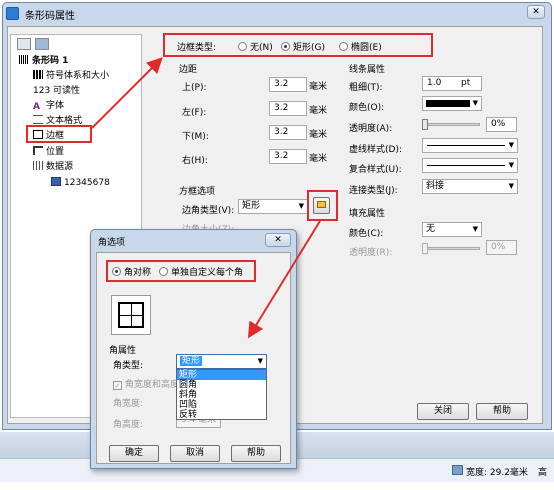  What do you see at coordinates (127, 93) in the screenshot?
I see `arrow-to-border-type` at bounding box center [127, 93].